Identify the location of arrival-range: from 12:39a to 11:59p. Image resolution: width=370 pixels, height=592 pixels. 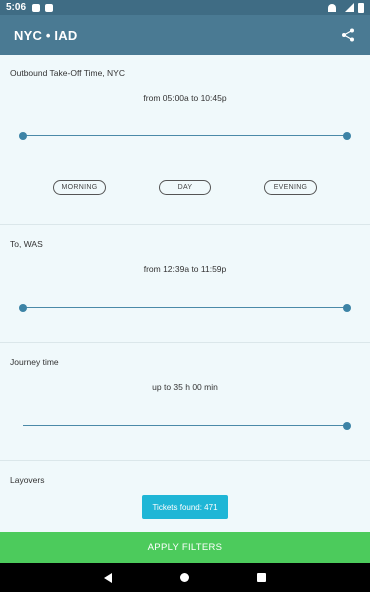
(185, 269).